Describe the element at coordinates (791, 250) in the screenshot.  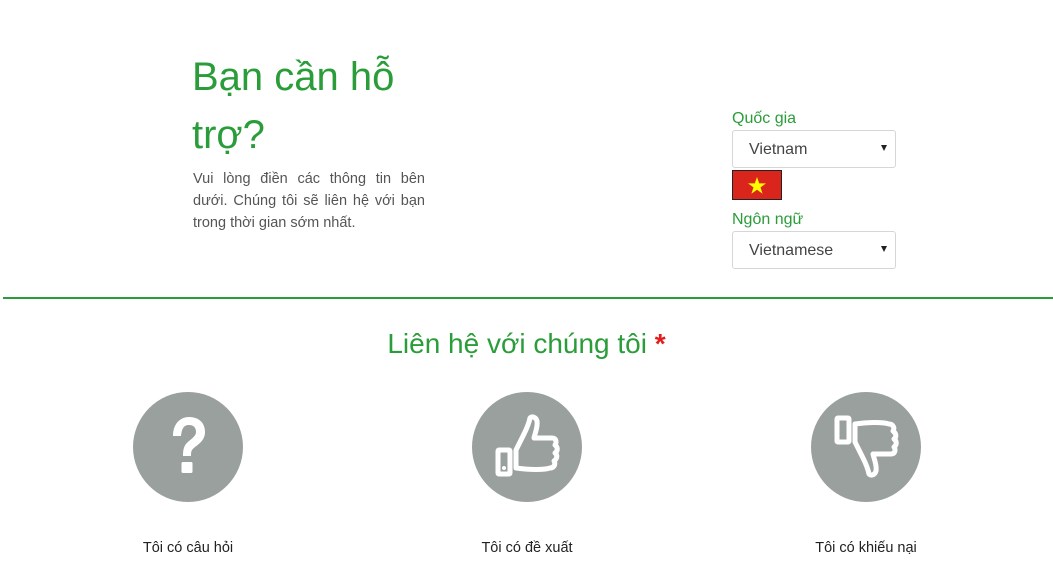
I see `language-select-value: Vietnamese` at that location.